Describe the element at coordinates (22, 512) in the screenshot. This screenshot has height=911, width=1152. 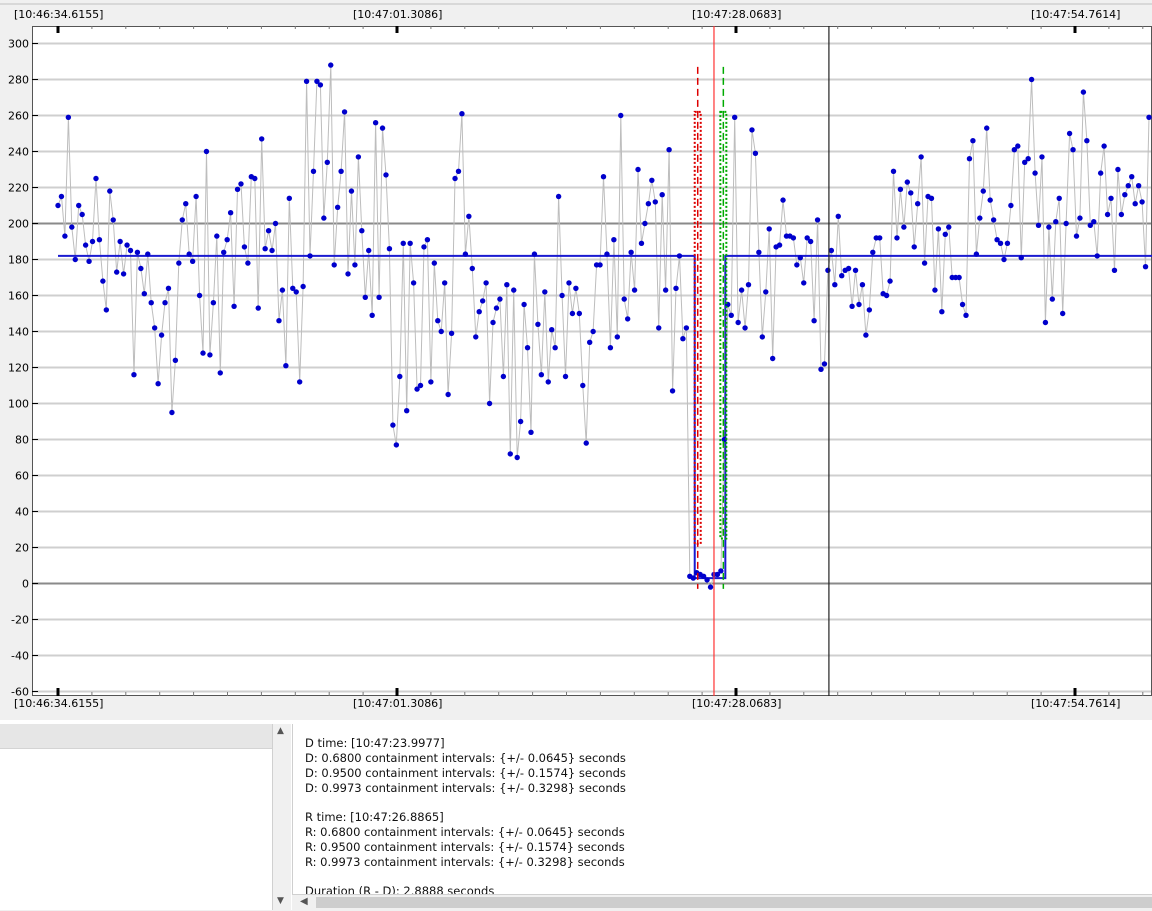
I see `y-tick-label: 40` at that location.